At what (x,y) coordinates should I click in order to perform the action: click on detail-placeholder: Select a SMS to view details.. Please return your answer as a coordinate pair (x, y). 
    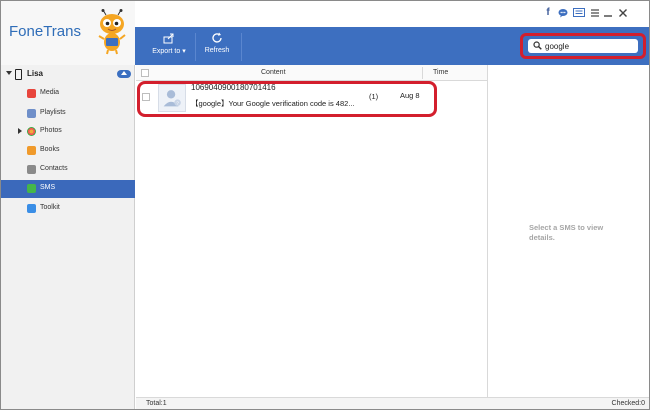
    Looking at the image, I should click on (566, 232).